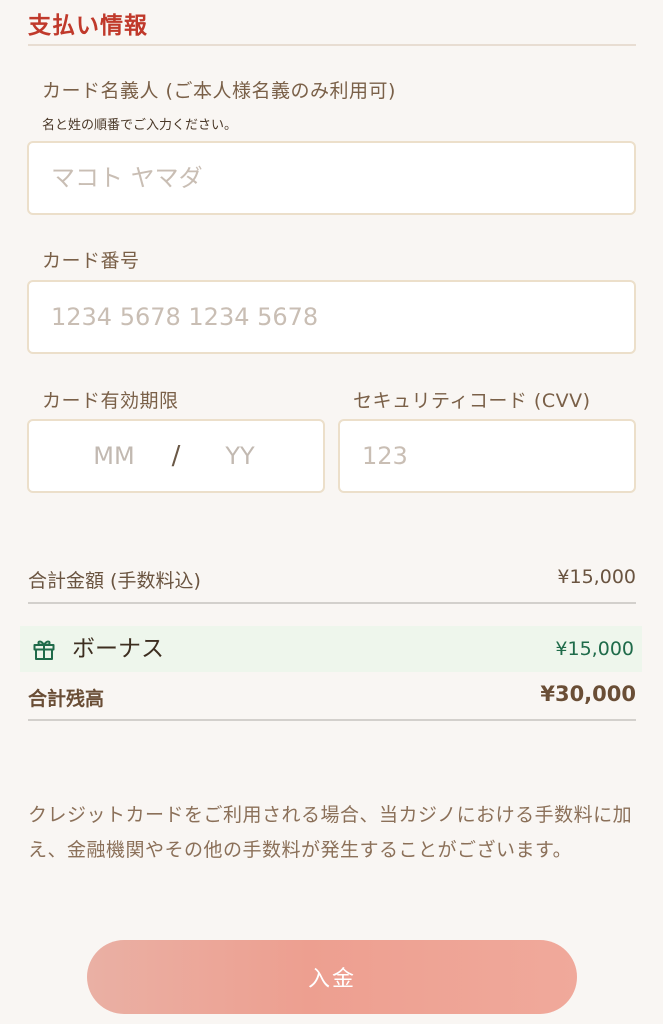  What do you see at coordinates (332, 603) in the screenshot?
I see `total-divider` at bounding box center [332, 603].